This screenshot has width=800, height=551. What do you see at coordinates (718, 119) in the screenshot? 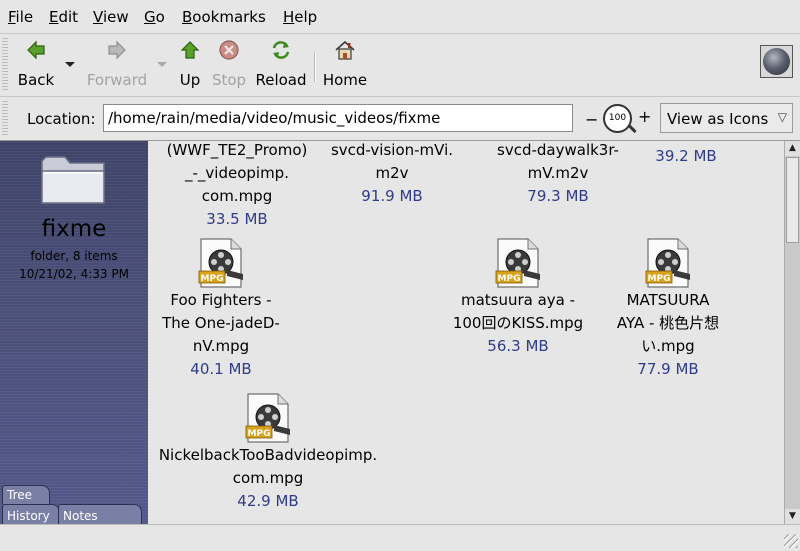
I see `view-as-value: View as Icons` at bounding box center [718, 119].